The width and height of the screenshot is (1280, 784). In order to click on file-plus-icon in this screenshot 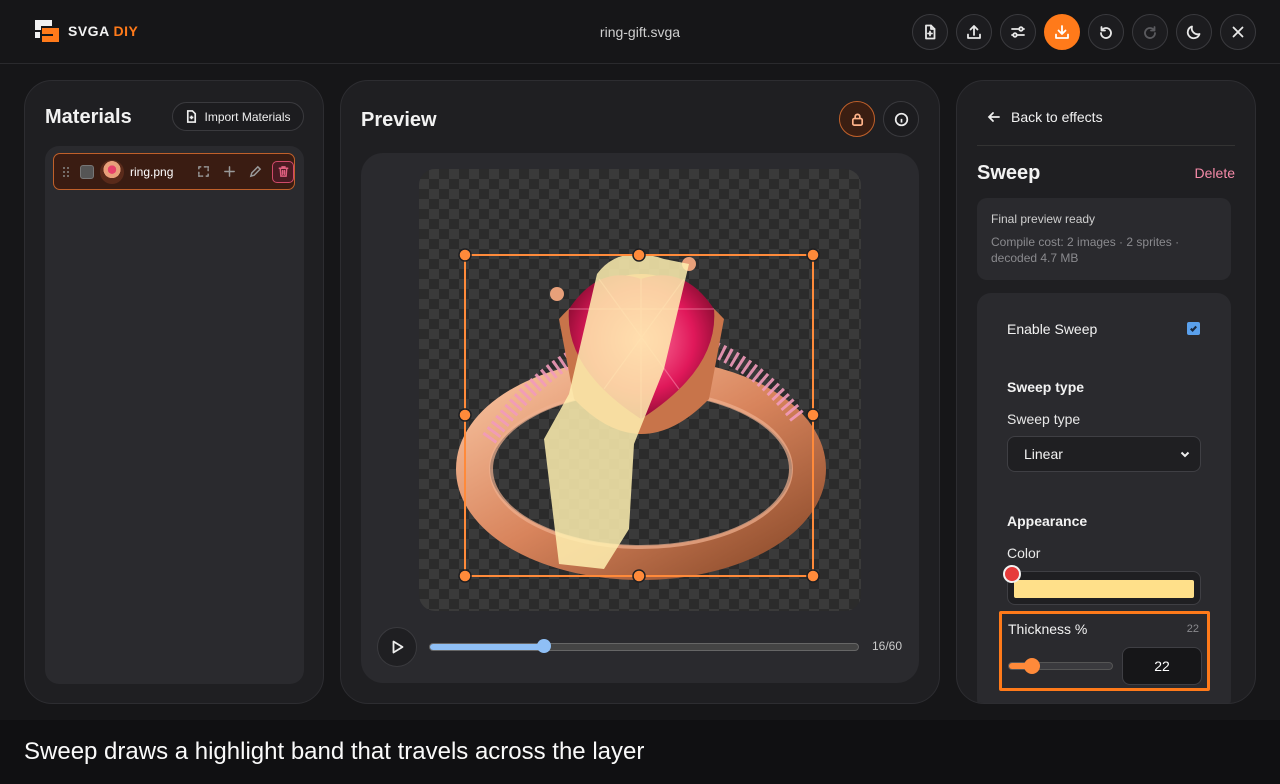, I will do `click(930, 32)`.